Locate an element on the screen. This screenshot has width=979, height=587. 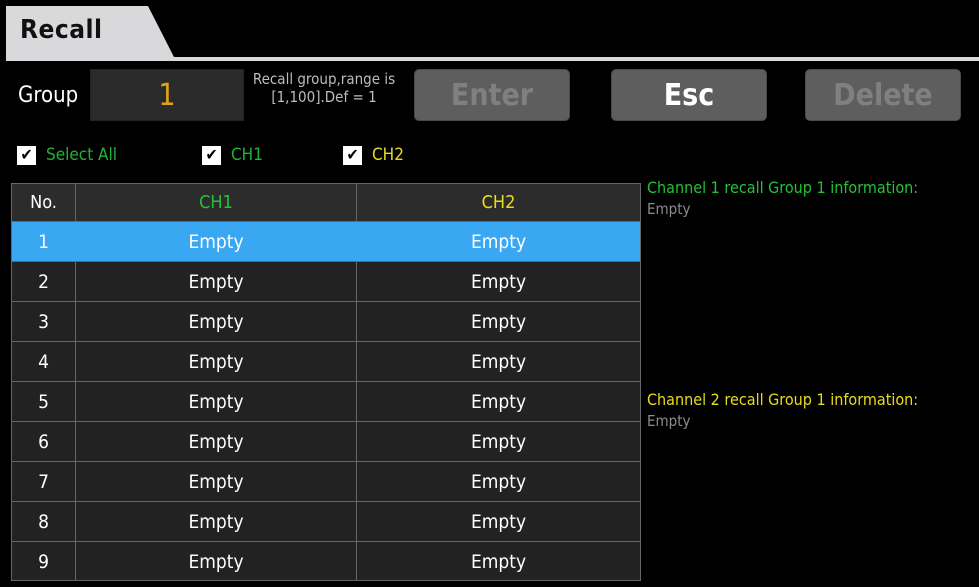
row-number: 3 is located at coordinates (44, 321).